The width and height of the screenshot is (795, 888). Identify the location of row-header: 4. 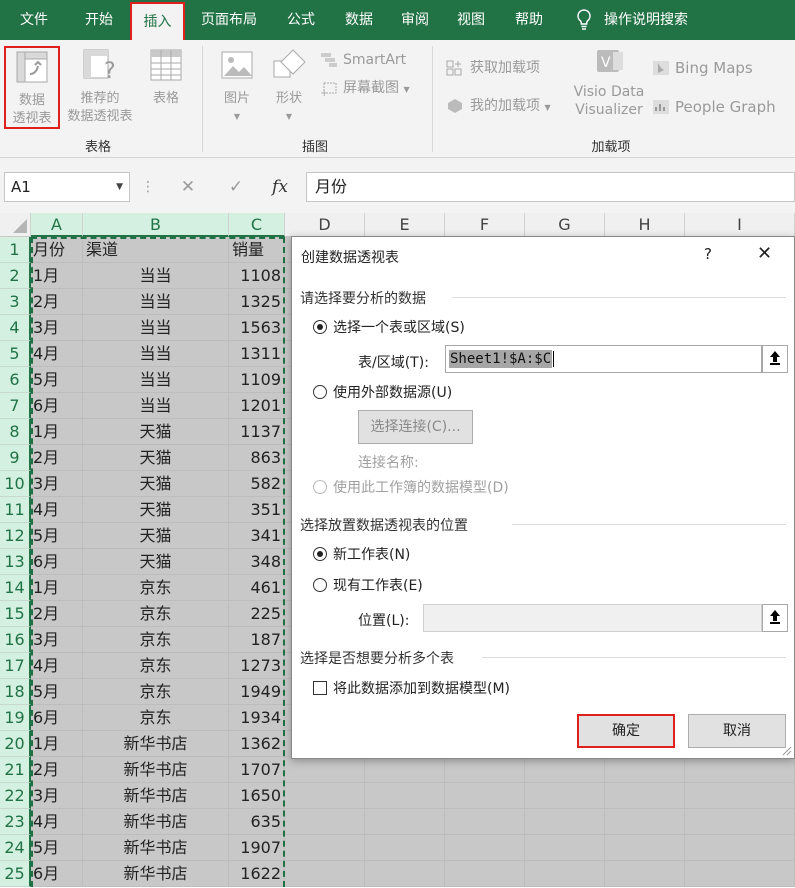
(15, 328).